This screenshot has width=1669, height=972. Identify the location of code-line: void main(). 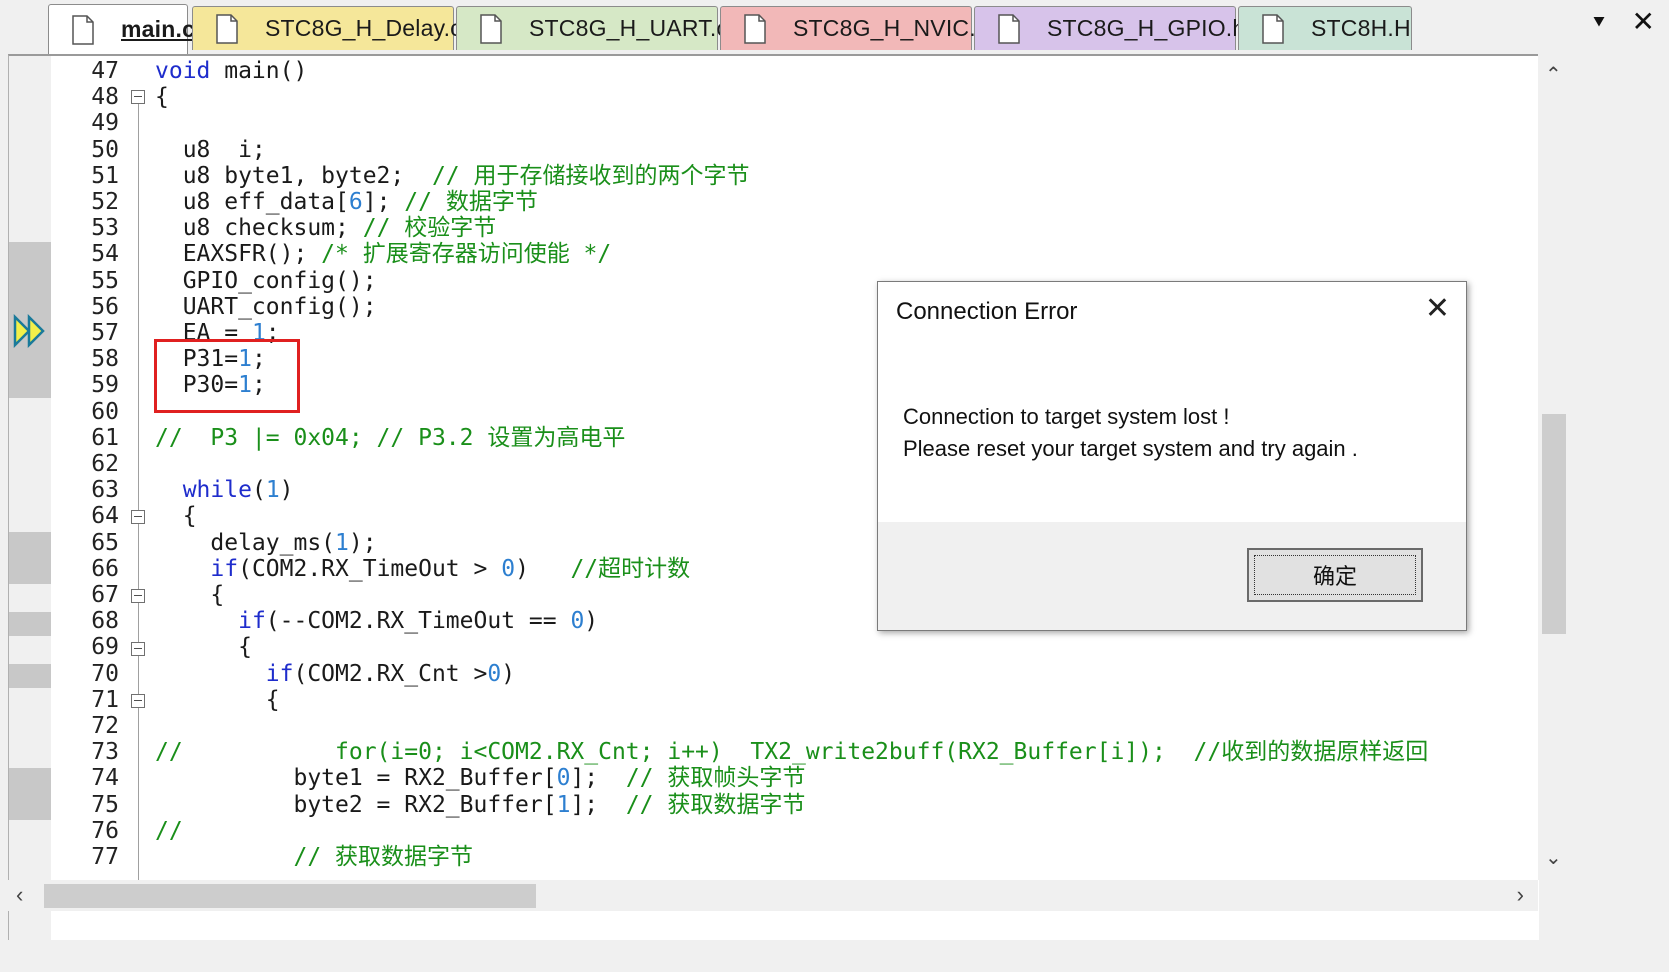
(231, 71).